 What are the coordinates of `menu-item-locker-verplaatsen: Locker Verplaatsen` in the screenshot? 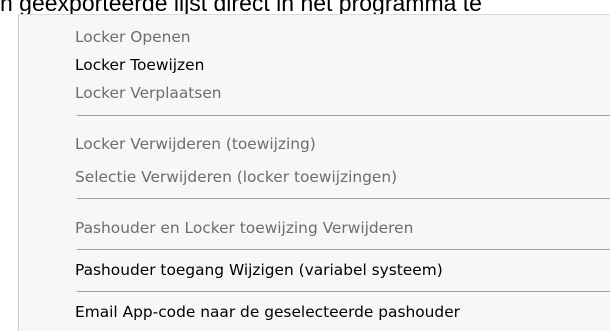 It's located at (148, 93).